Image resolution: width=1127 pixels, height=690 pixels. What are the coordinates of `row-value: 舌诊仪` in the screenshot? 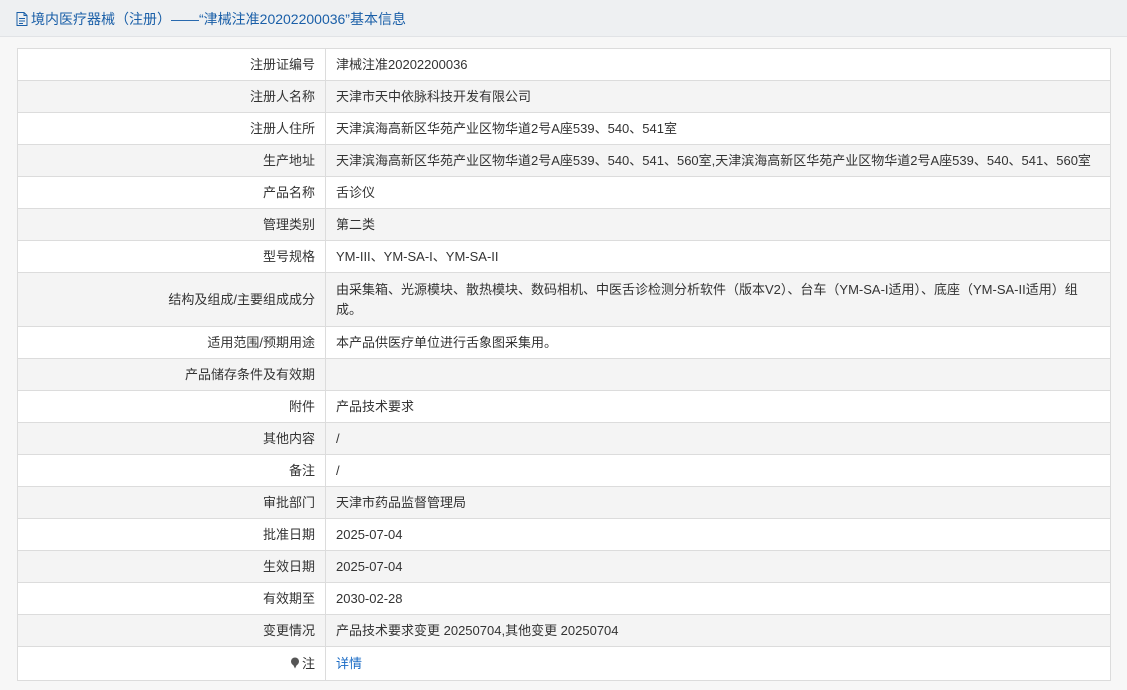 It's located at (717, 192).